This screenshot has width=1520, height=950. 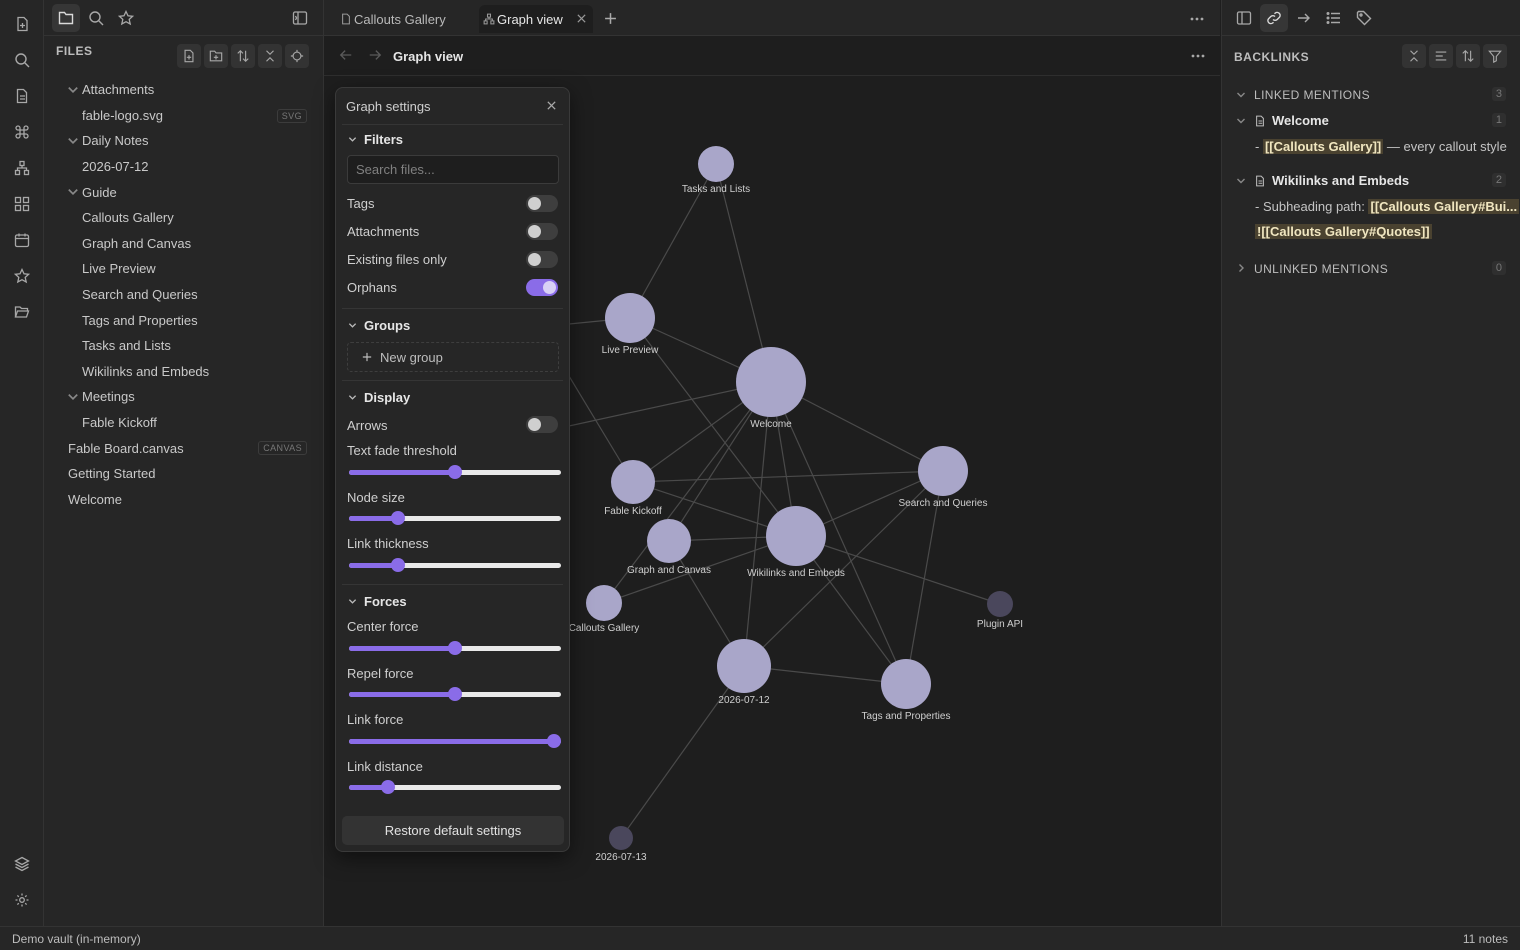 I want to click on folder-daily-notes: Daily Notes, so click(x=183, y=141).